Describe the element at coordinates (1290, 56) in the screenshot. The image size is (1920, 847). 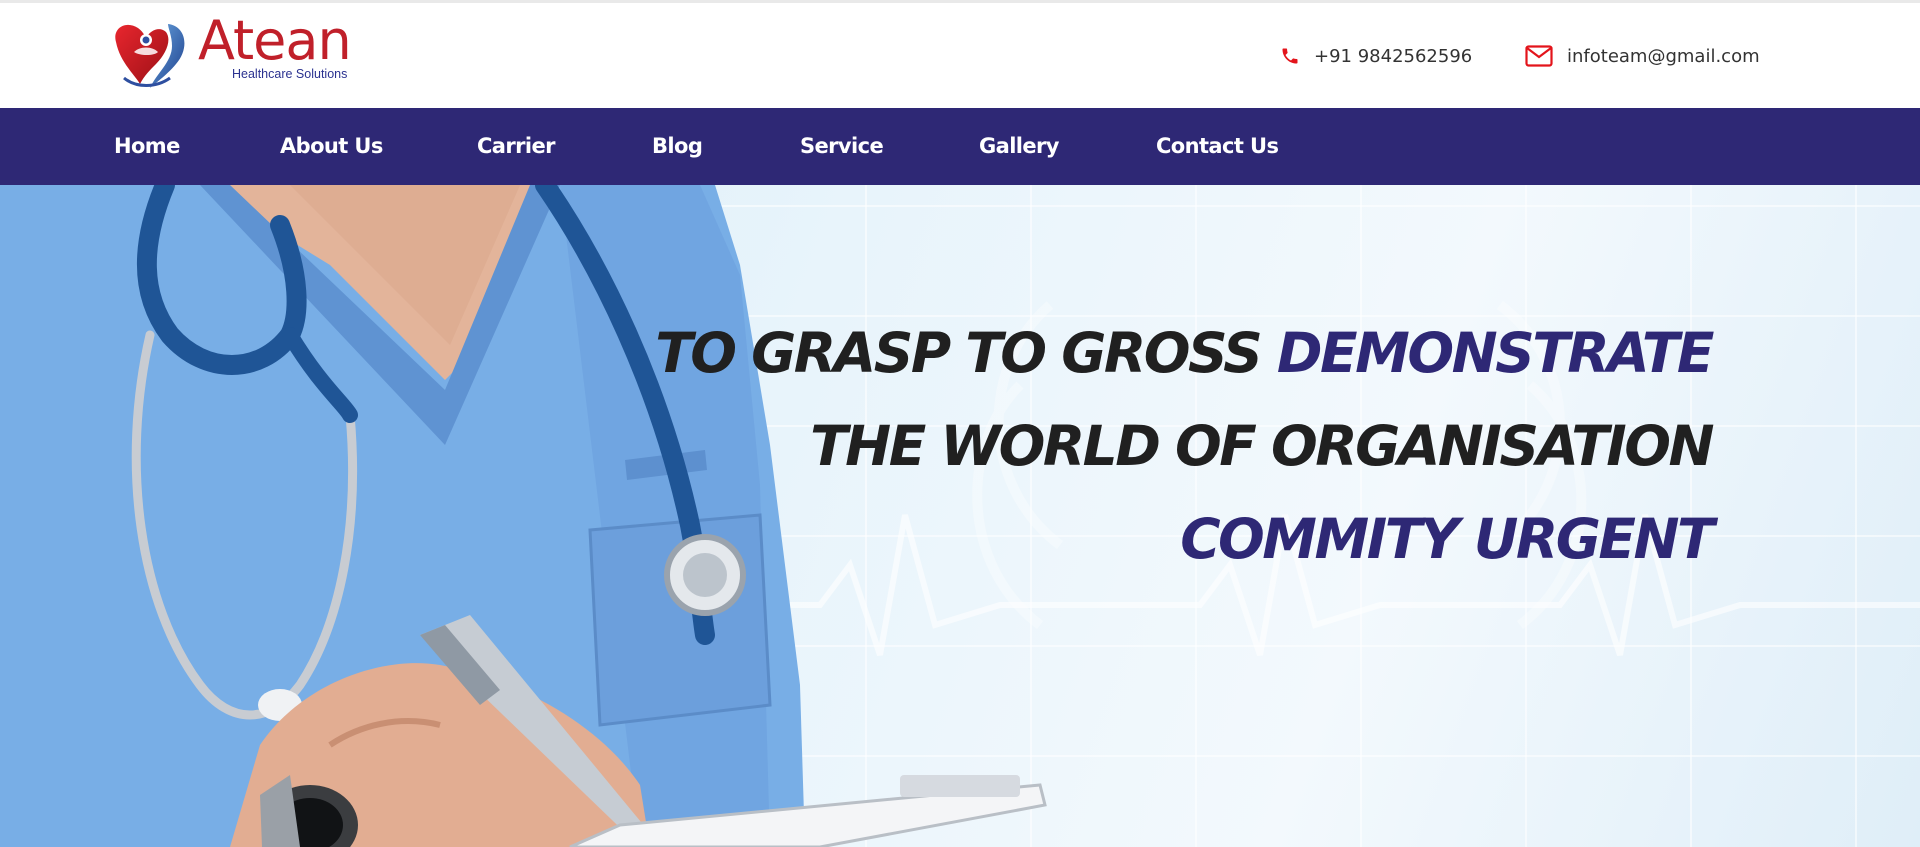
I see `phone-icon` at that location.